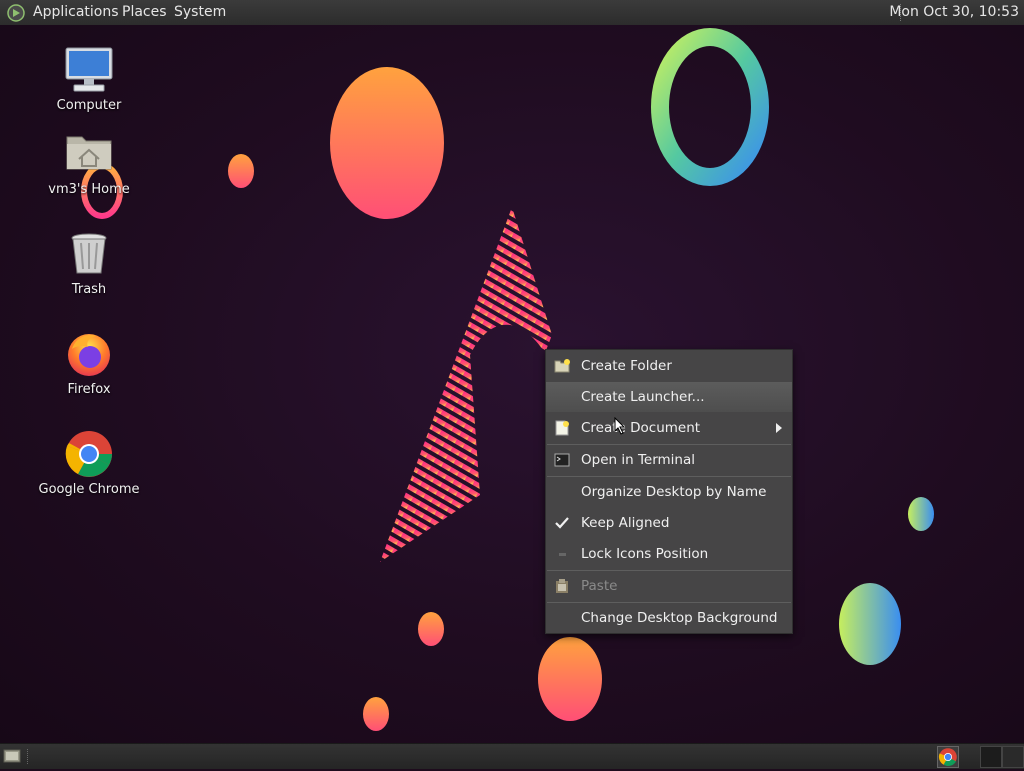 This screenshot has height=771, width=1024. Describe the element at coordinates (779, 428) in the screenshot. I see `submenu-arrow-icon` at that location.